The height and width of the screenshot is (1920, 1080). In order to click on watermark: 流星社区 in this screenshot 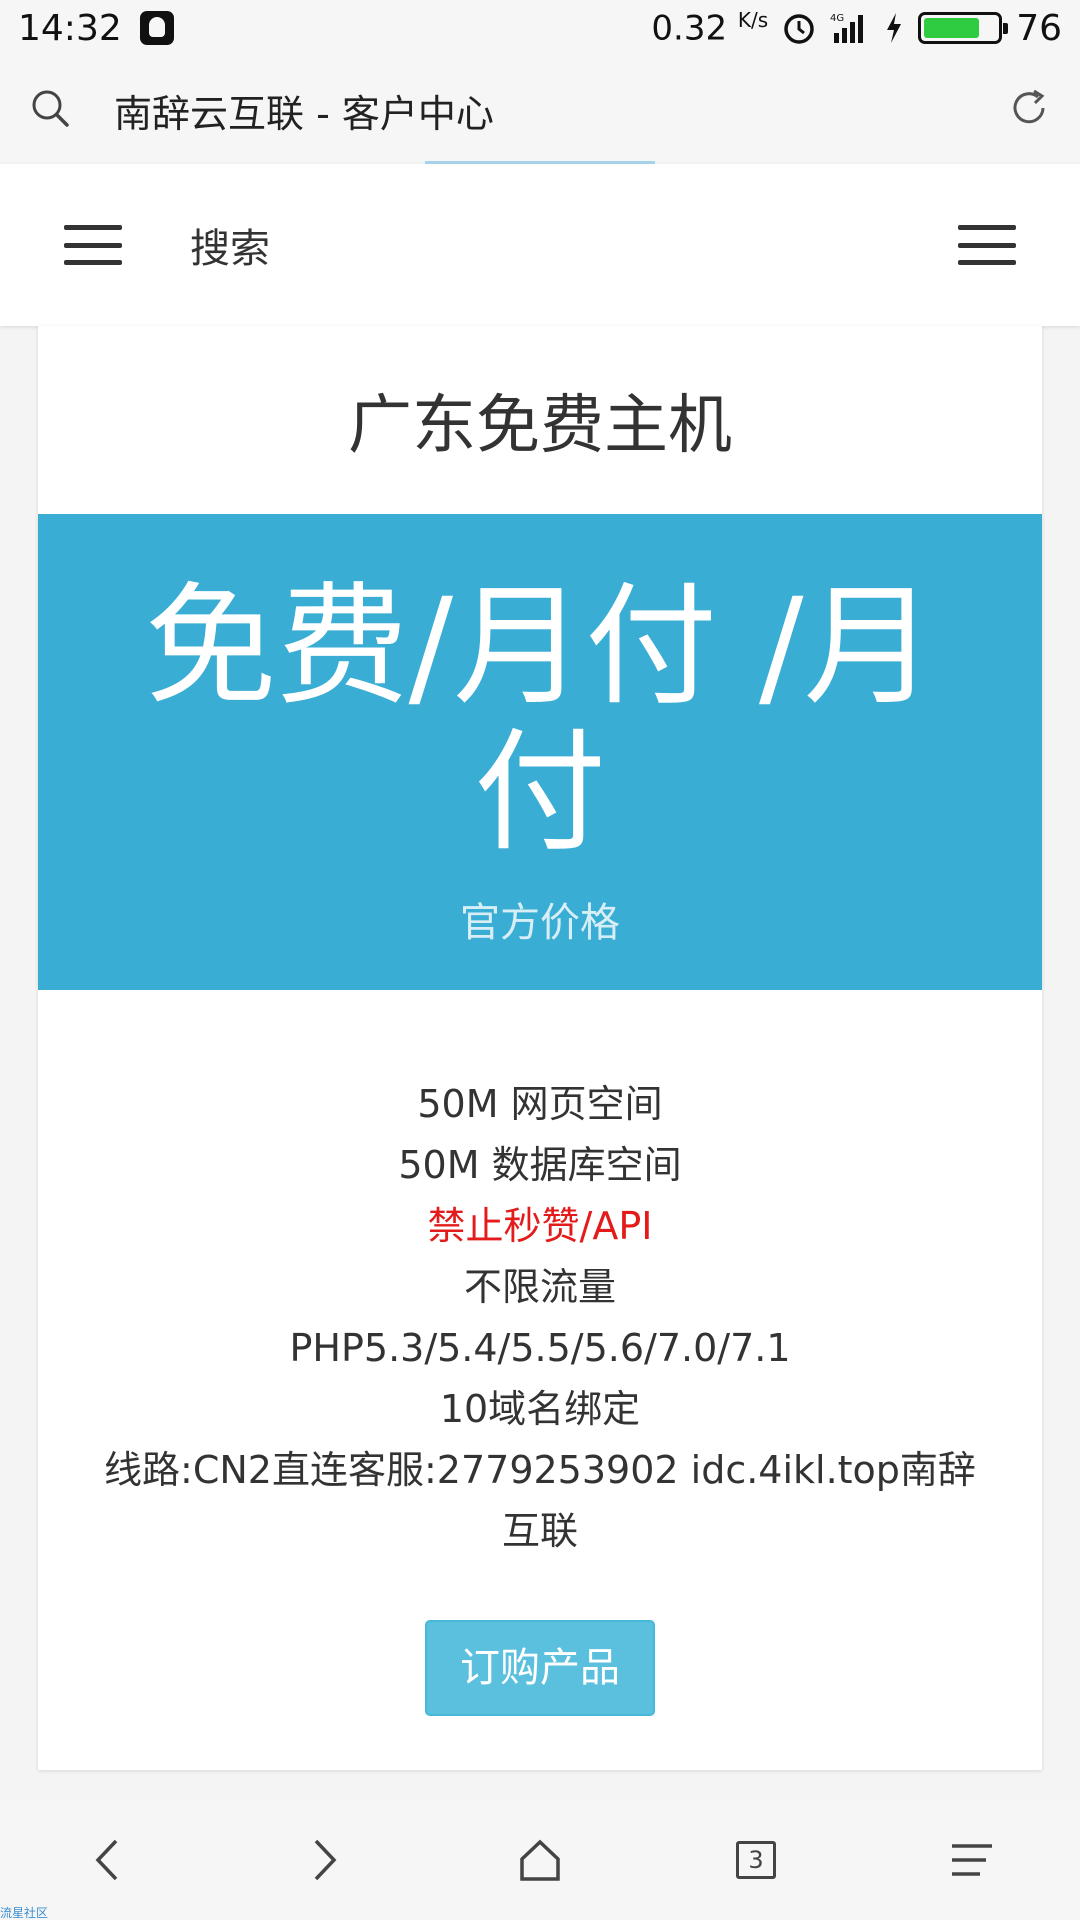, I will do `click(24, 1913)`.